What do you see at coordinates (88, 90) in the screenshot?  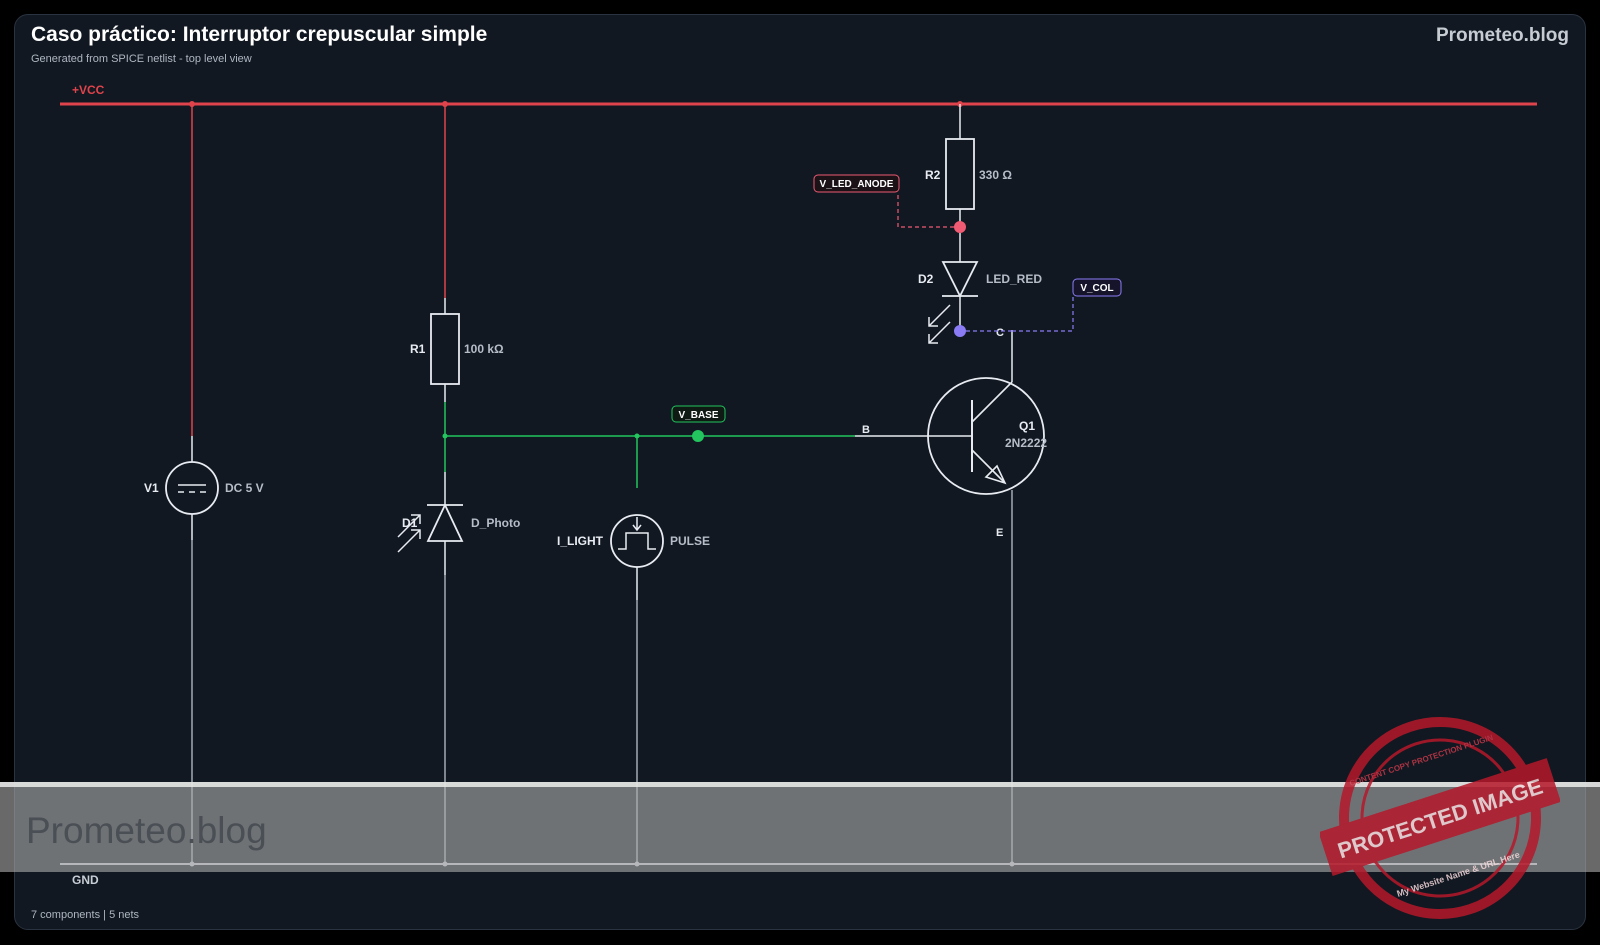 I see `vcc-label: +VCC` at bounding box center [88, 90].